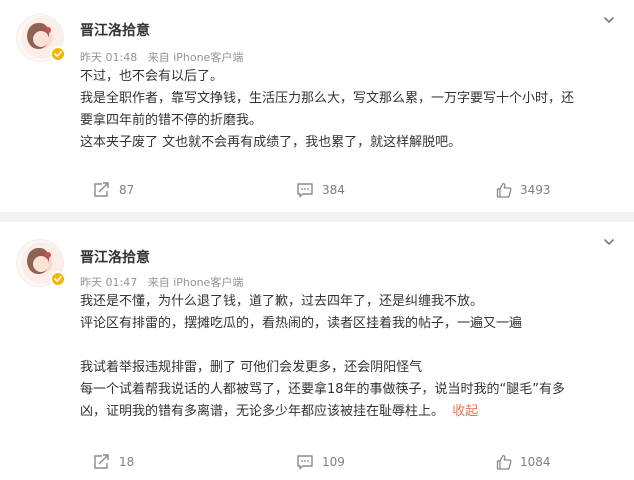  I want to click on like-button: 1084, so click(523, 462).